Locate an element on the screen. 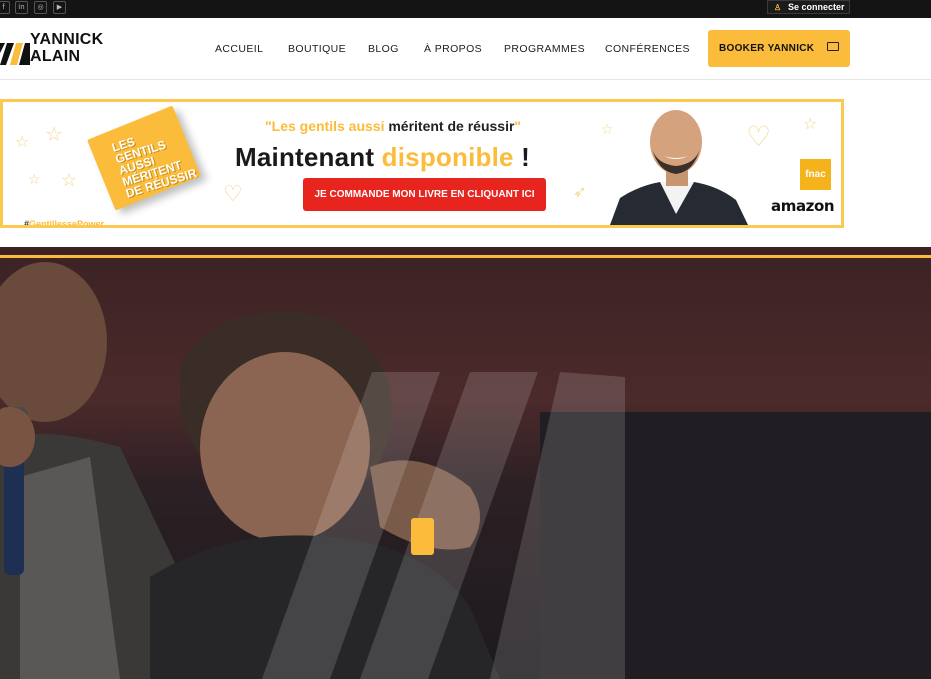  logo-line-2: ALAIN is located at coordinates (55, 56).